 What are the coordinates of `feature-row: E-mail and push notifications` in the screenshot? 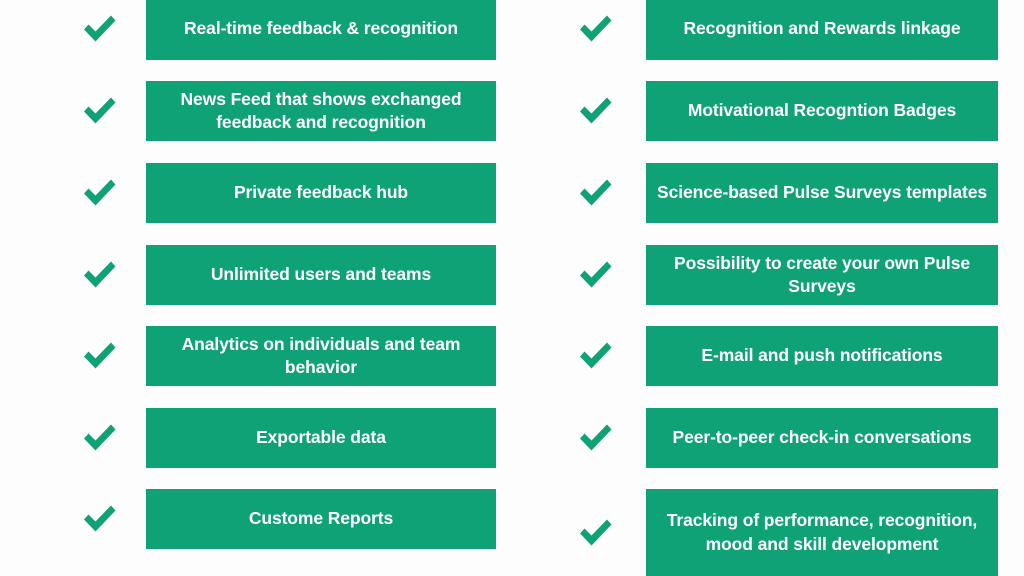 It's located at (786, 356).